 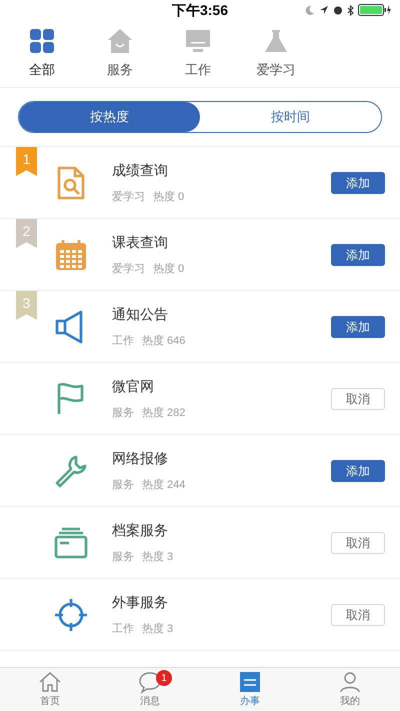 I want to click on grid-icon, so click(x=42, y=41).